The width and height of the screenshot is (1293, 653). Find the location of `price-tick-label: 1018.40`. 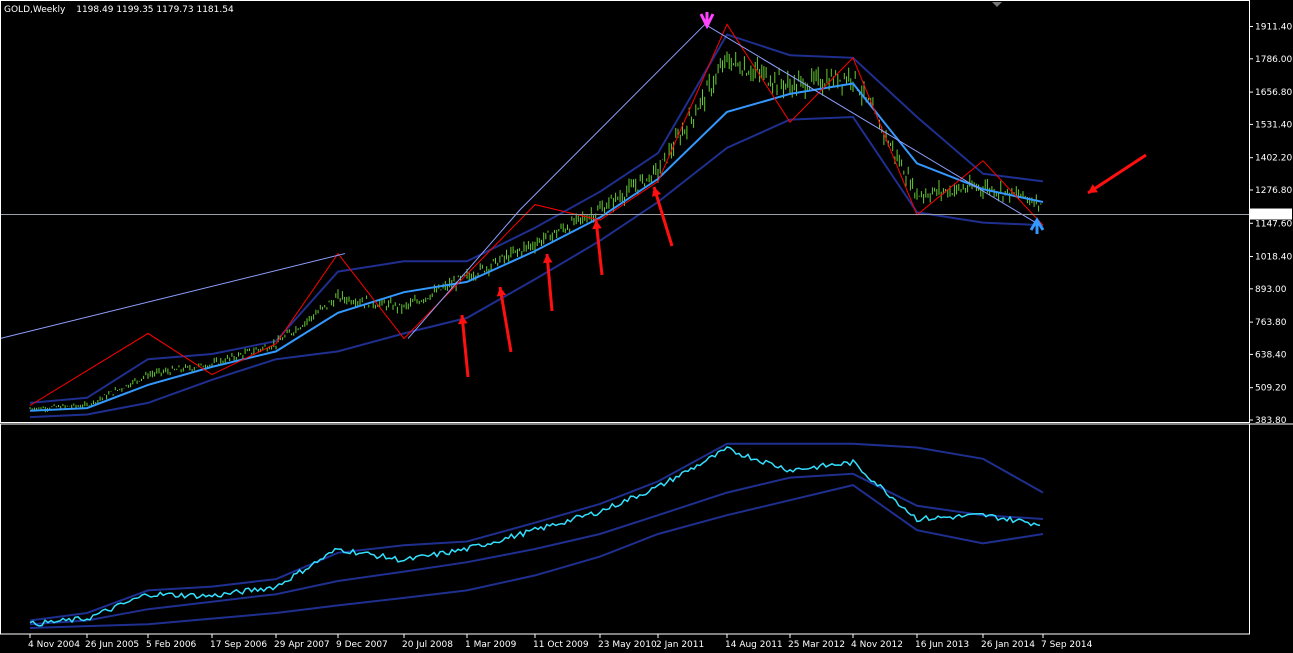

price-tick-label: 1018.40 is located at coordinates (1273, 258).